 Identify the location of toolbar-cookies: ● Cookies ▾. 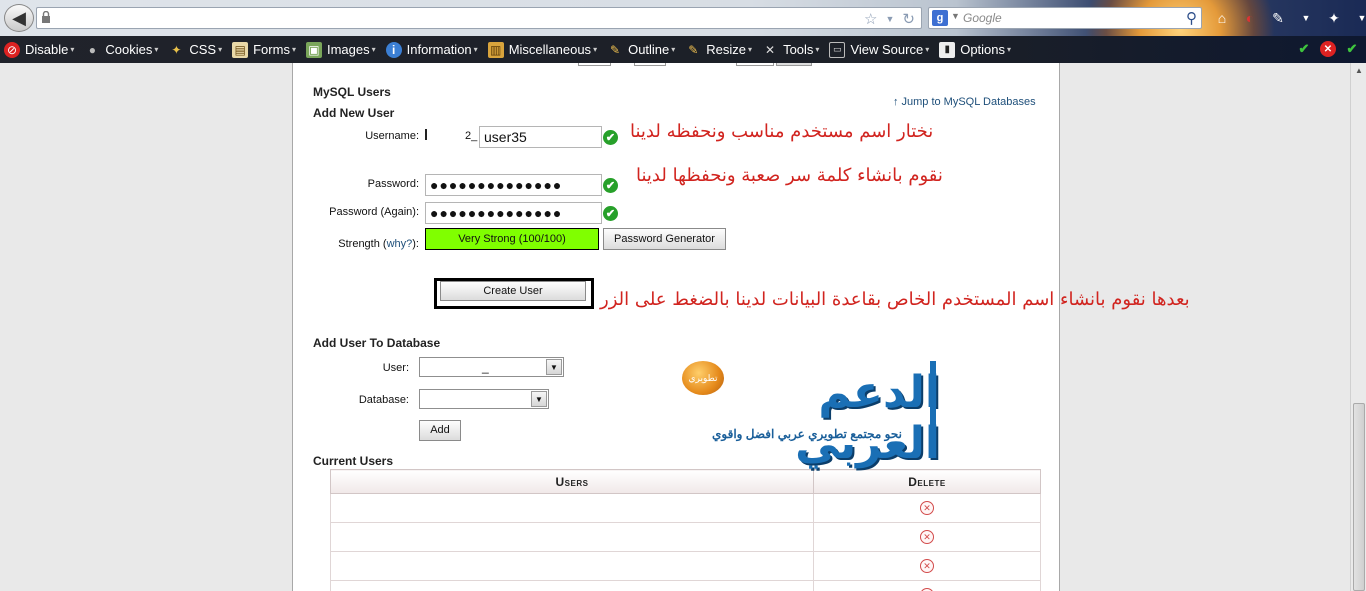
(122, 50).